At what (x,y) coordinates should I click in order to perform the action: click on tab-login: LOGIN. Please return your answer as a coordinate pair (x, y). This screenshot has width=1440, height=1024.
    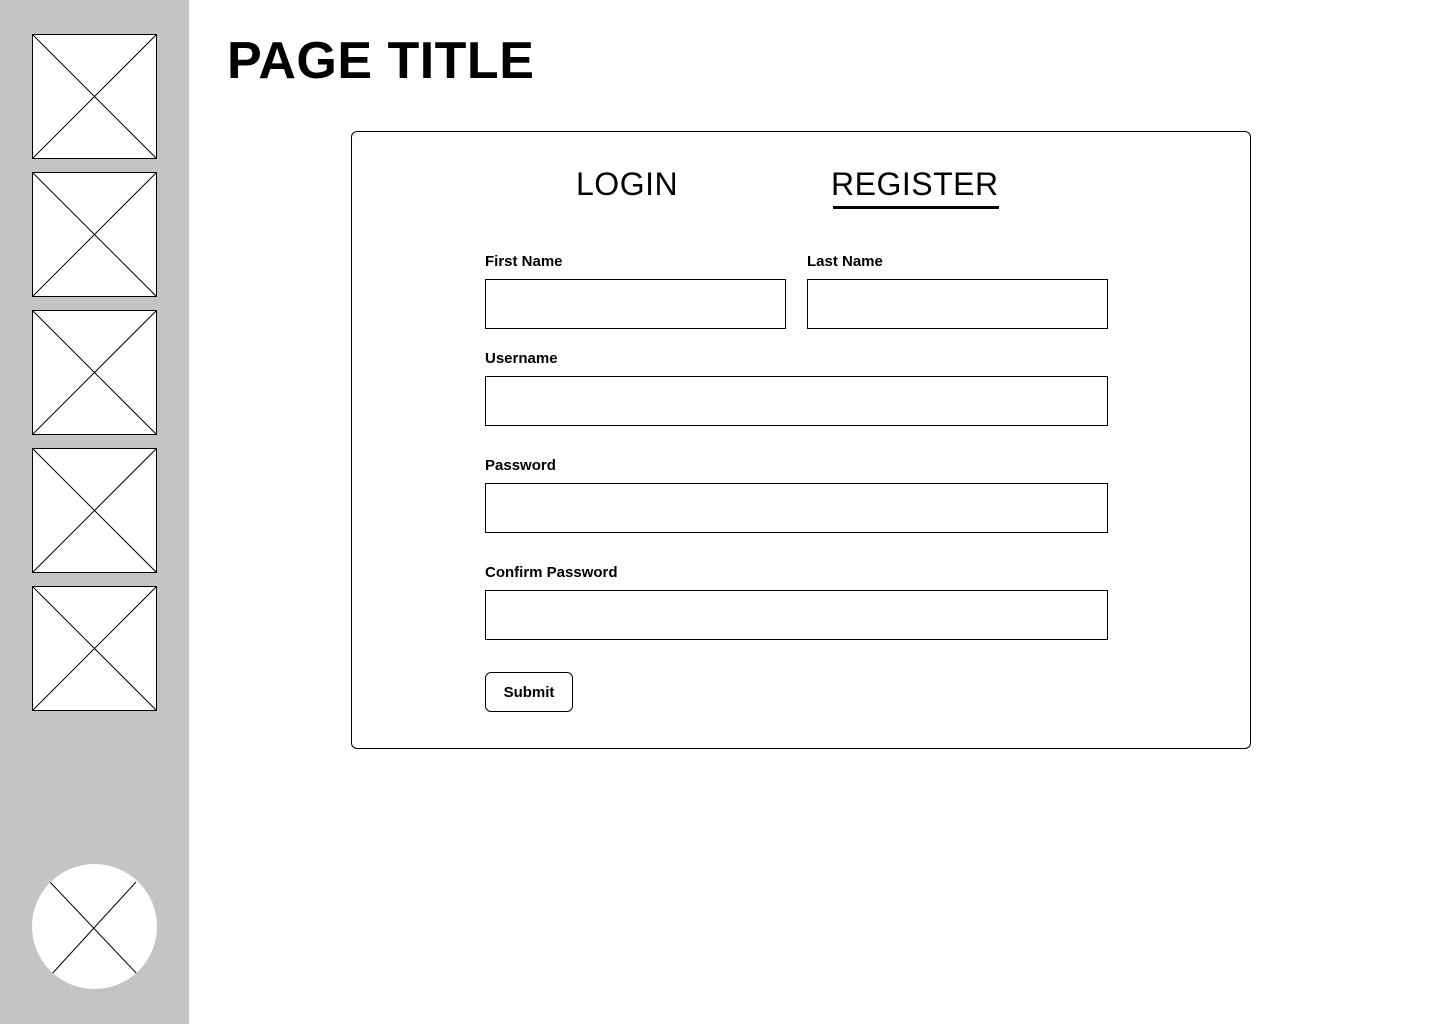
    Looking at the image, I should click on (627, 184).